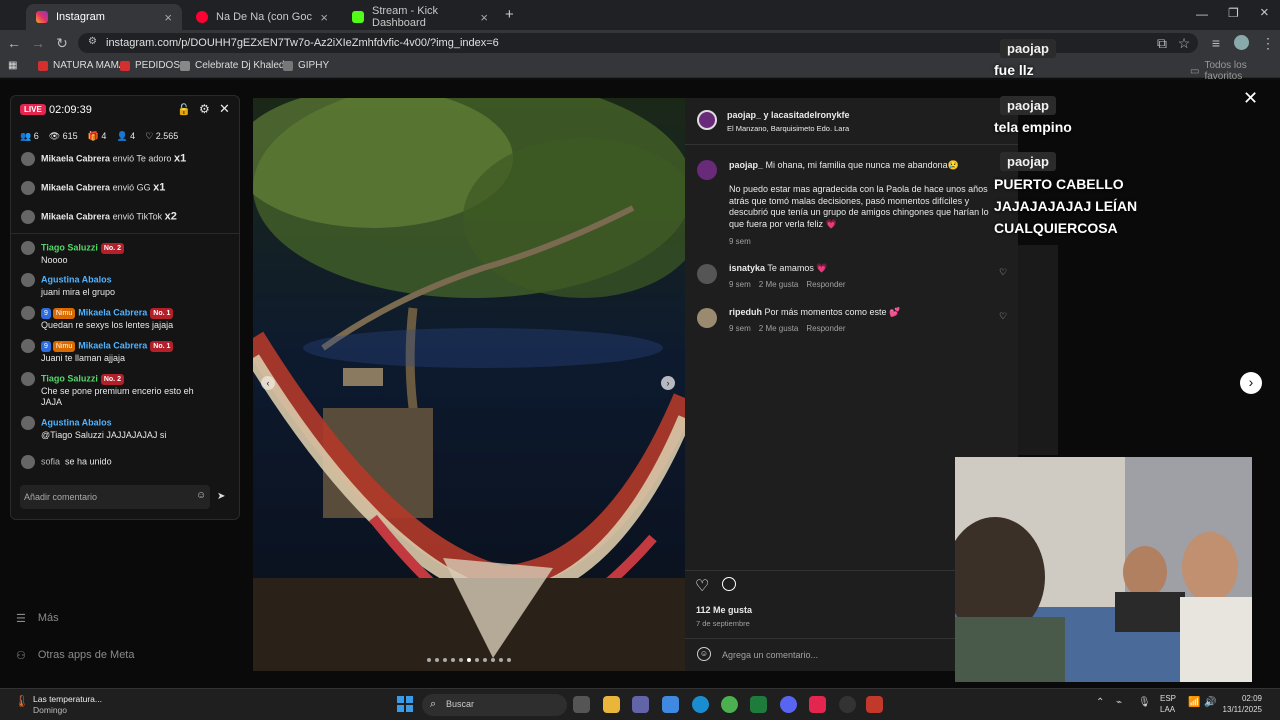 The height and width of the screenshot is (720, 1280). Describe the element at coordinates (1168, 698) in the screenshot. I see `language-indicator: ESP` at that location.